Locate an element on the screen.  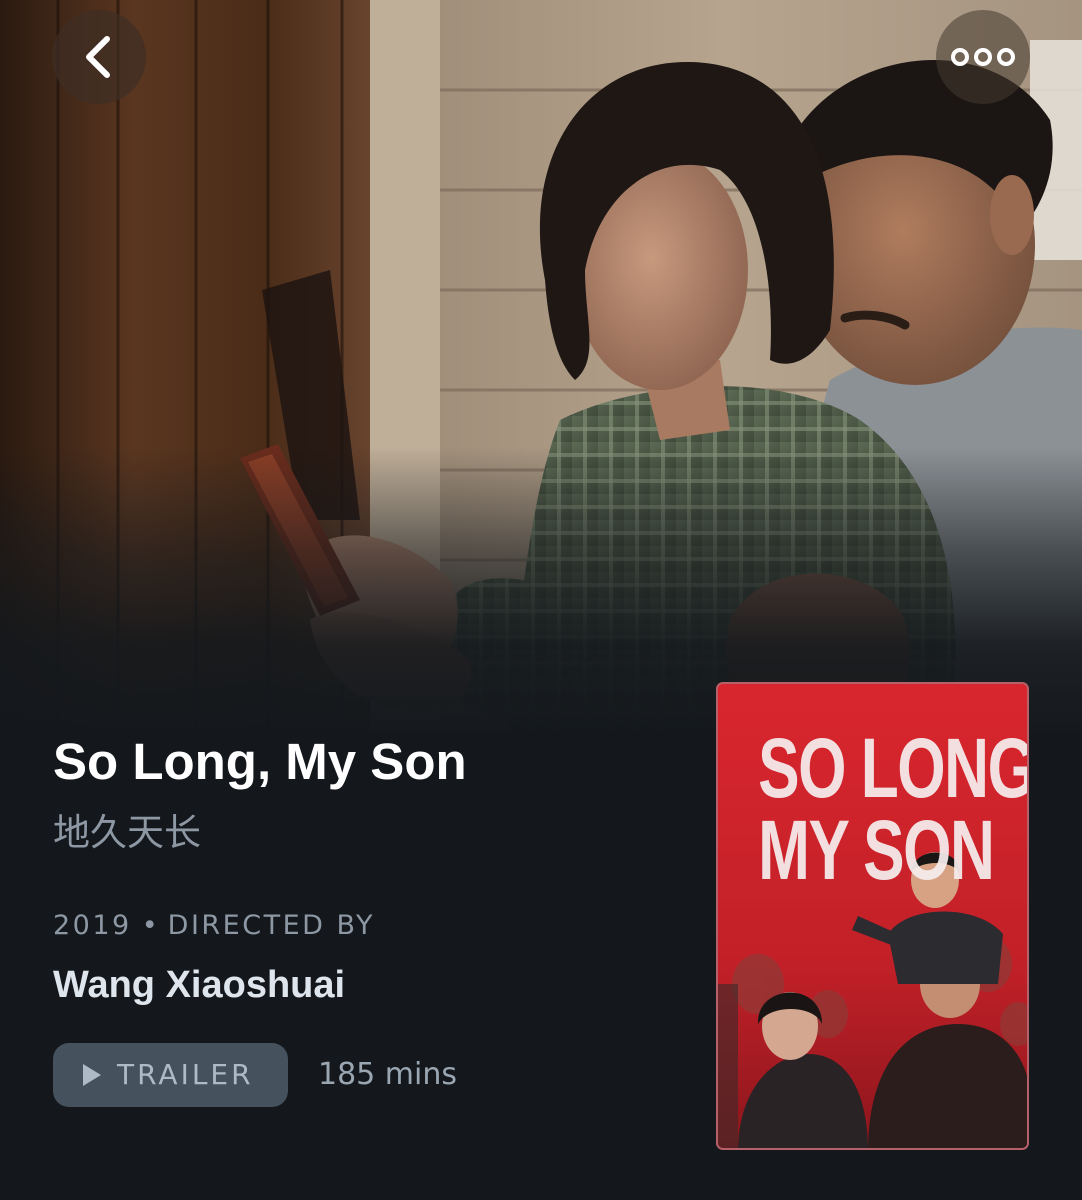
trailer-label: TRAILER is located at coordinates (185, 1074).